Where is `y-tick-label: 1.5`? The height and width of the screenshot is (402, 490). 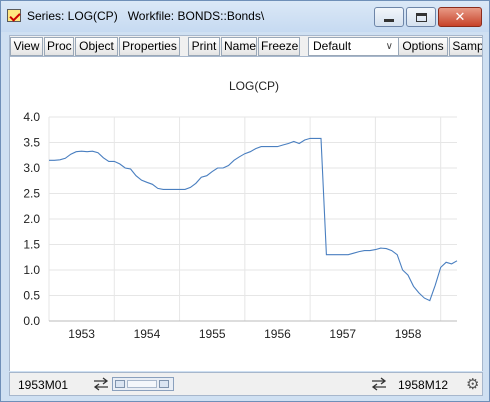
y-tick-label: 1.5 is located at coordinates (31, 245).